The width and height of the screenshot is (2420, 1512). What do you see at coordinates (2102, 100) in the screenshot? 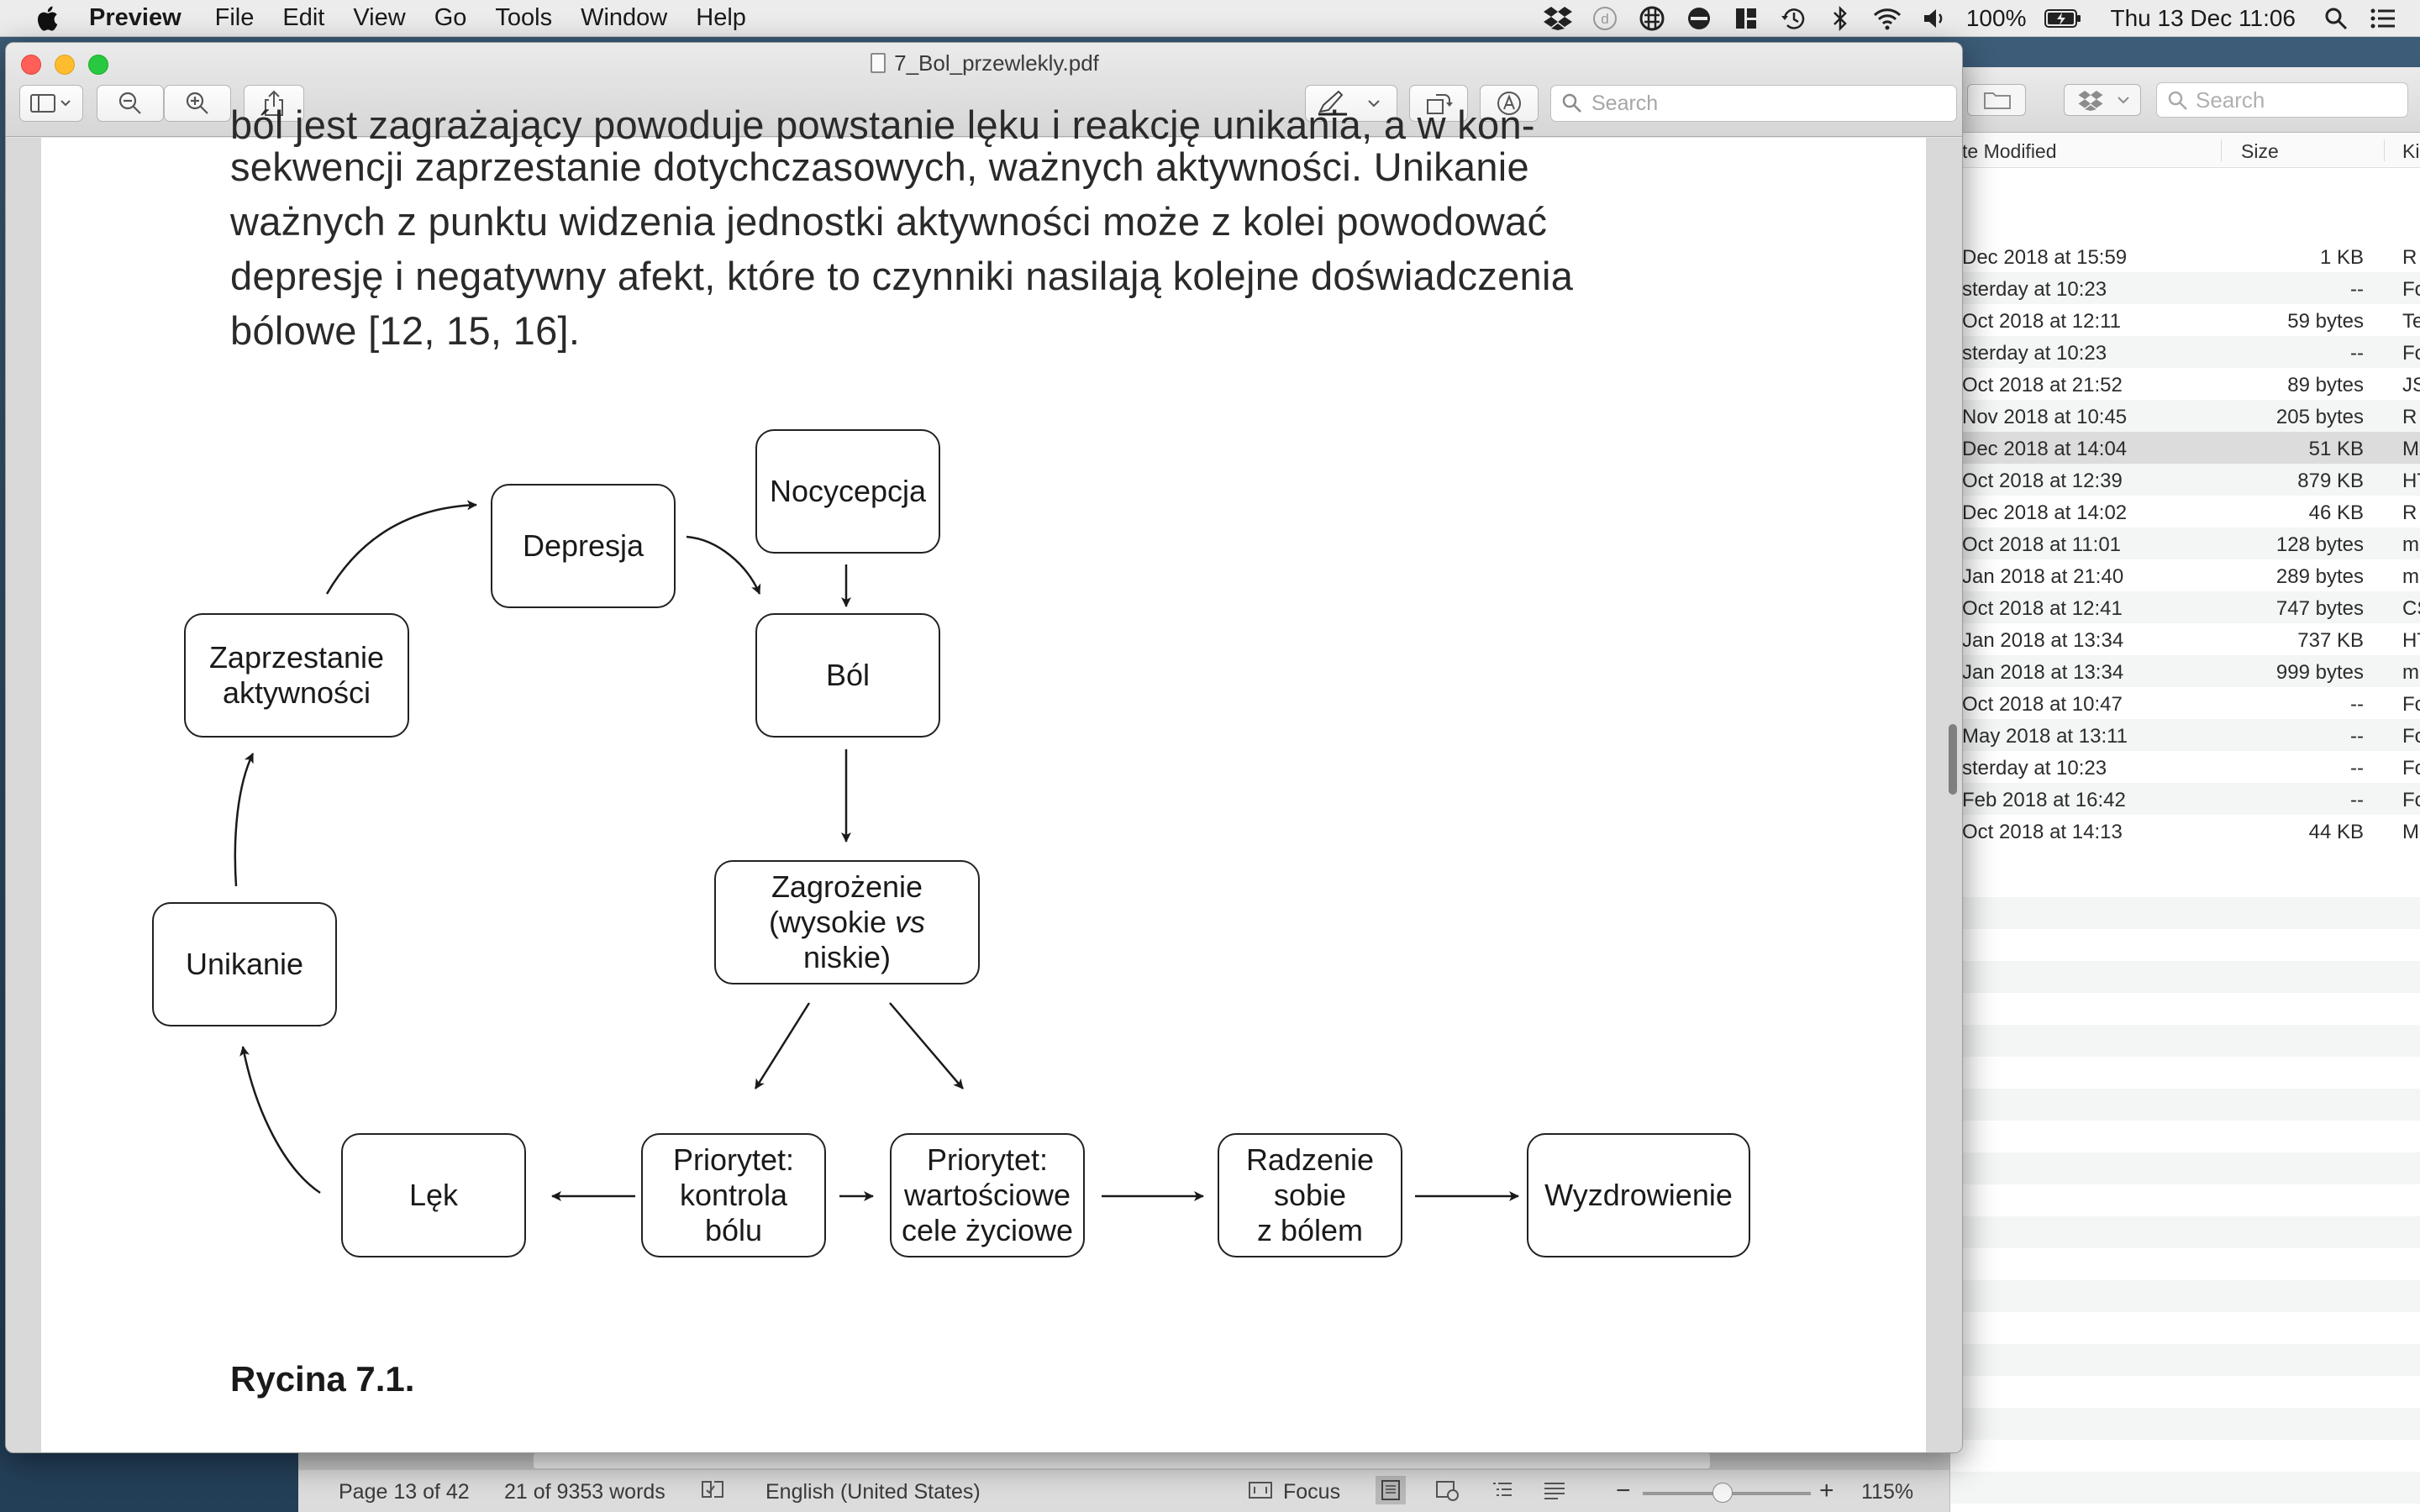
I see `dropbox-menu-button` at bounding box center [2102, 100].